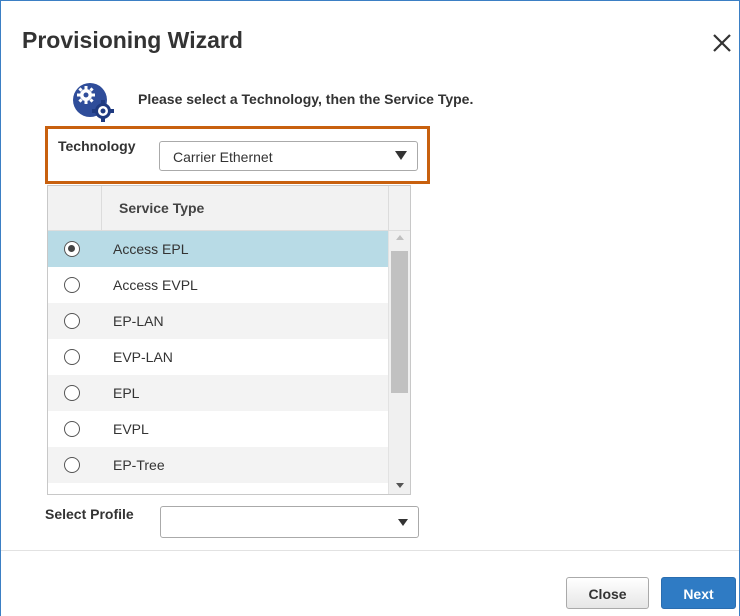  I want to click on service-type-name: EVPL, so click(131, 429).